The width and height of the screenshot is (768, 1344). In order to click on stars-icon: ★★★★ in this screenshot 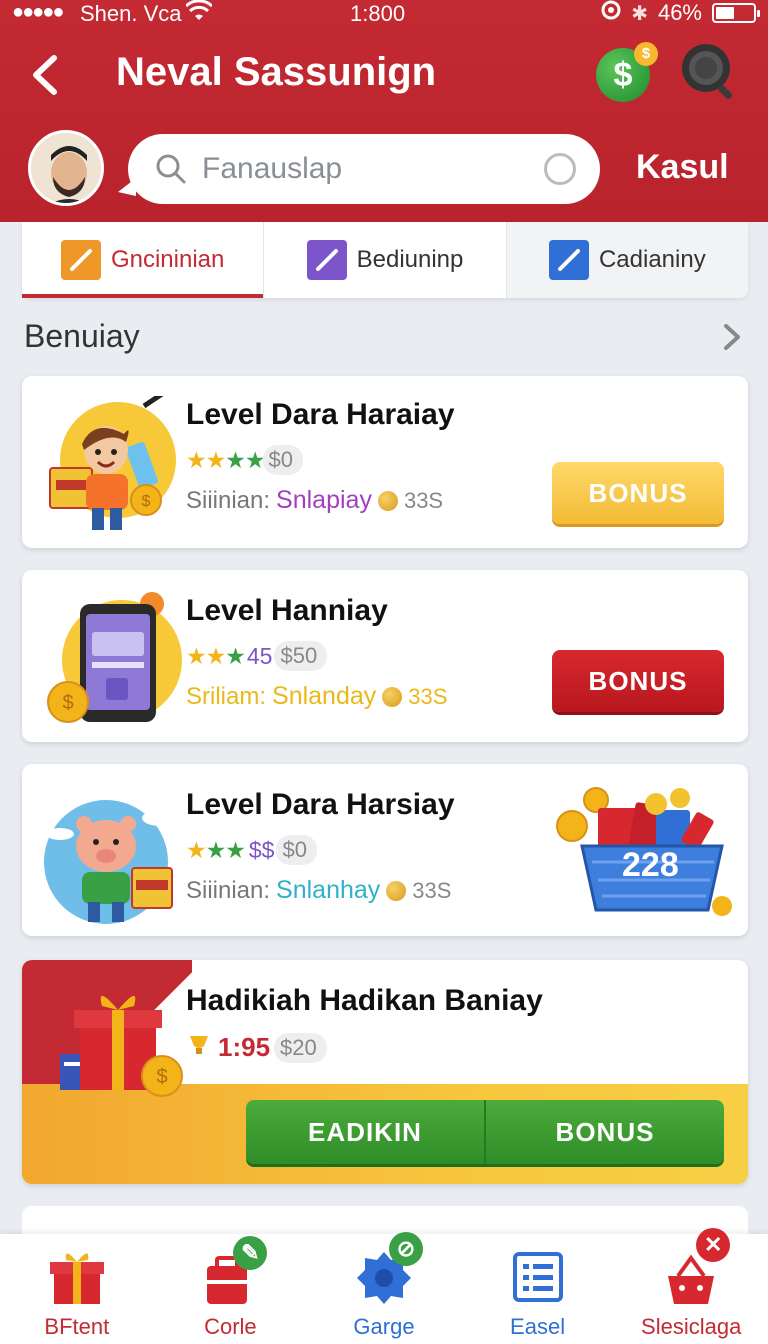, I will do `click(226, 459)`.